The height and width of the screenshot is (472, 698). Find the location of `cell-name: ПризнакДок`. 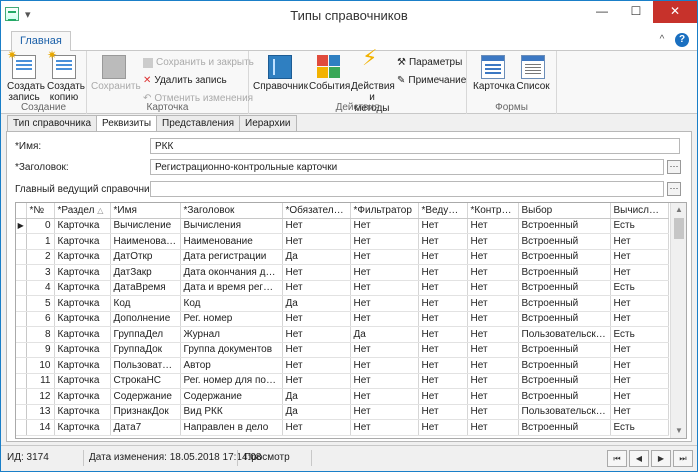

cell-name: ПризнакДок is located at coordinates (145, 412).